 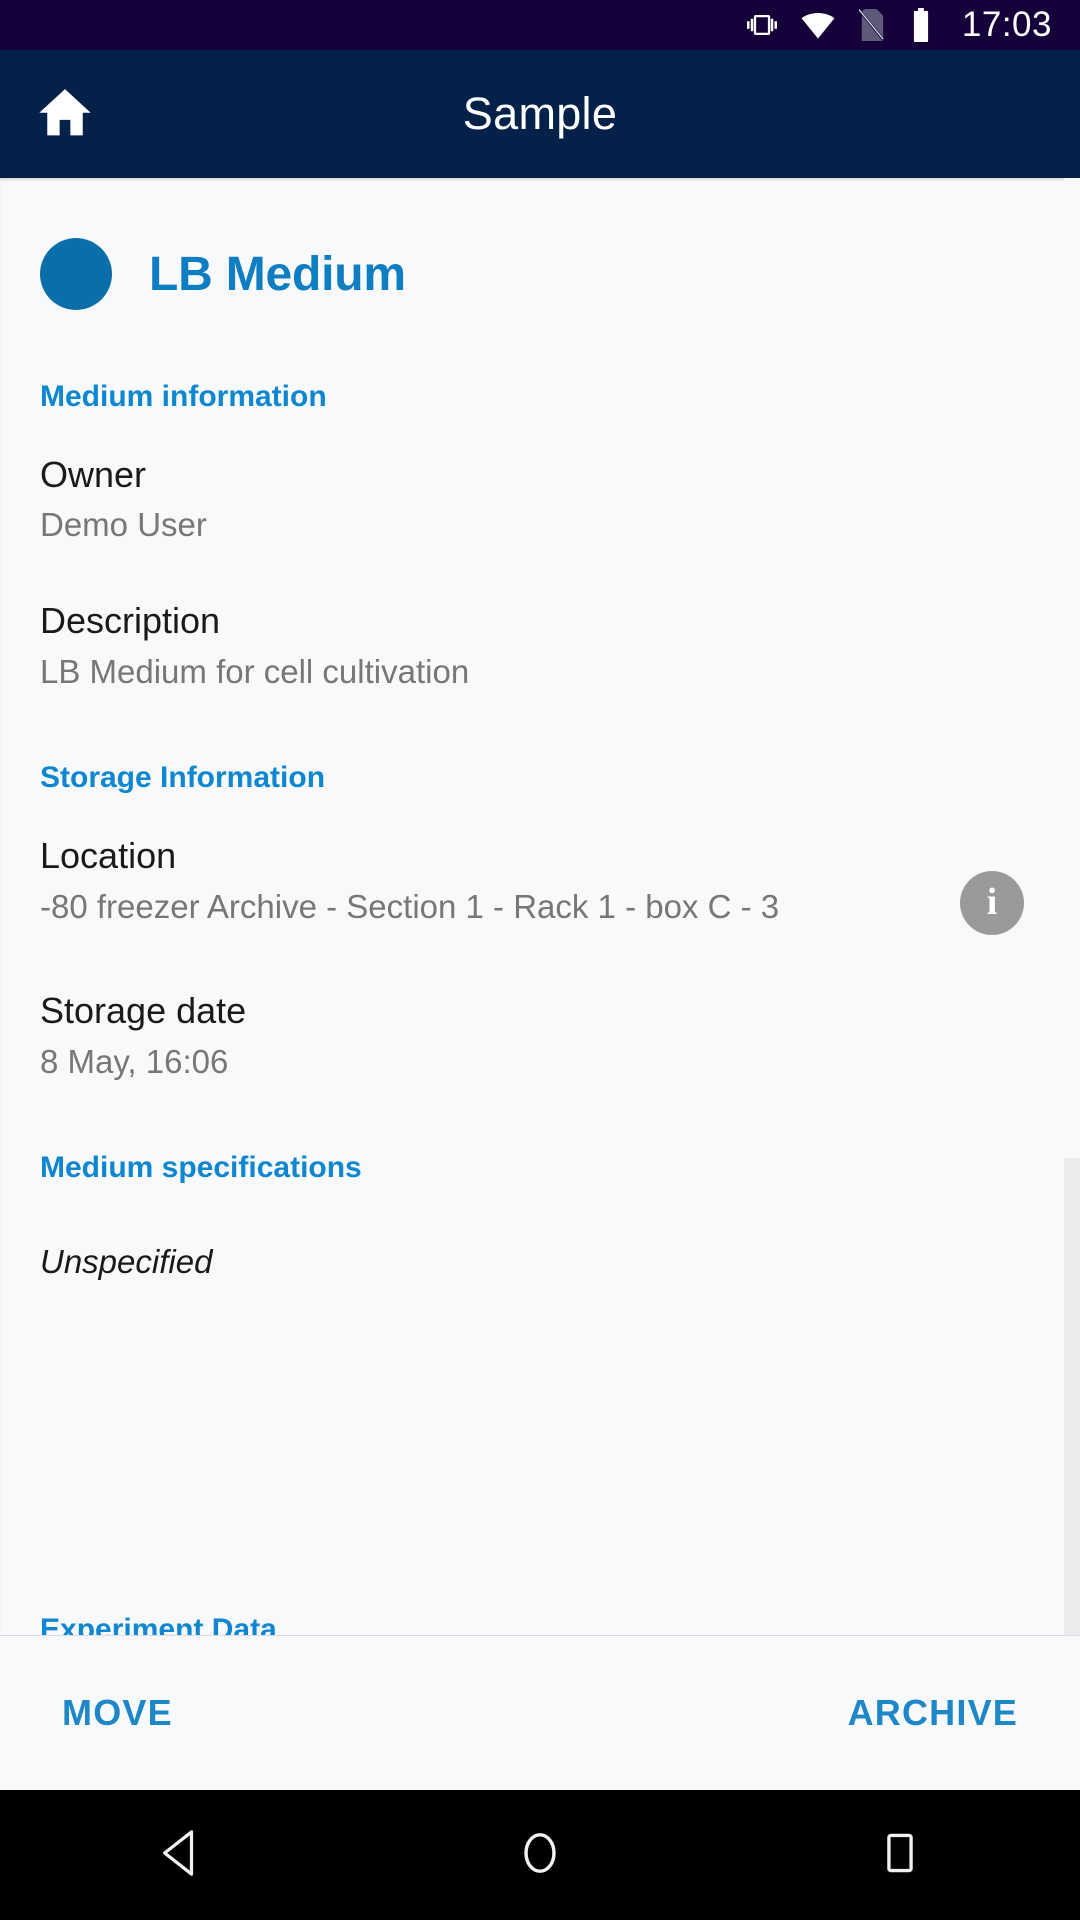 What do you see at coordinates (134, 1061) in the screenshot?
I see `field-value-storage-date: 8 May, 16:06` at bounding box center [134, 1061].